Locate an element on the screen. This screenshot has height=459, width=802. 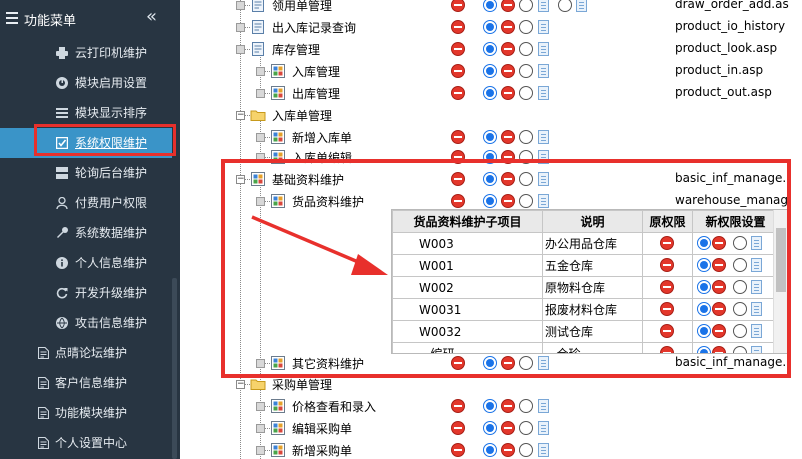
sidebar-item-dev-upgrade: 开发升级维护 is located at coordinates (86, 293).